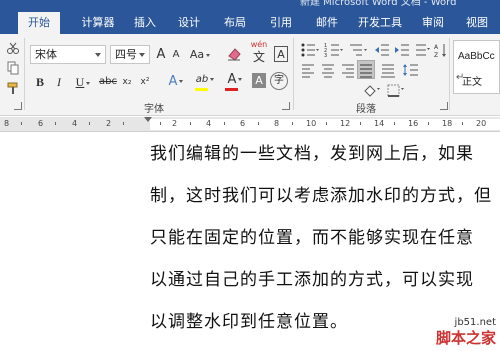 Image resolution: width=500 pixels, height=351 pixels. I want to click on ruler-number: 18, so click(447, 123).